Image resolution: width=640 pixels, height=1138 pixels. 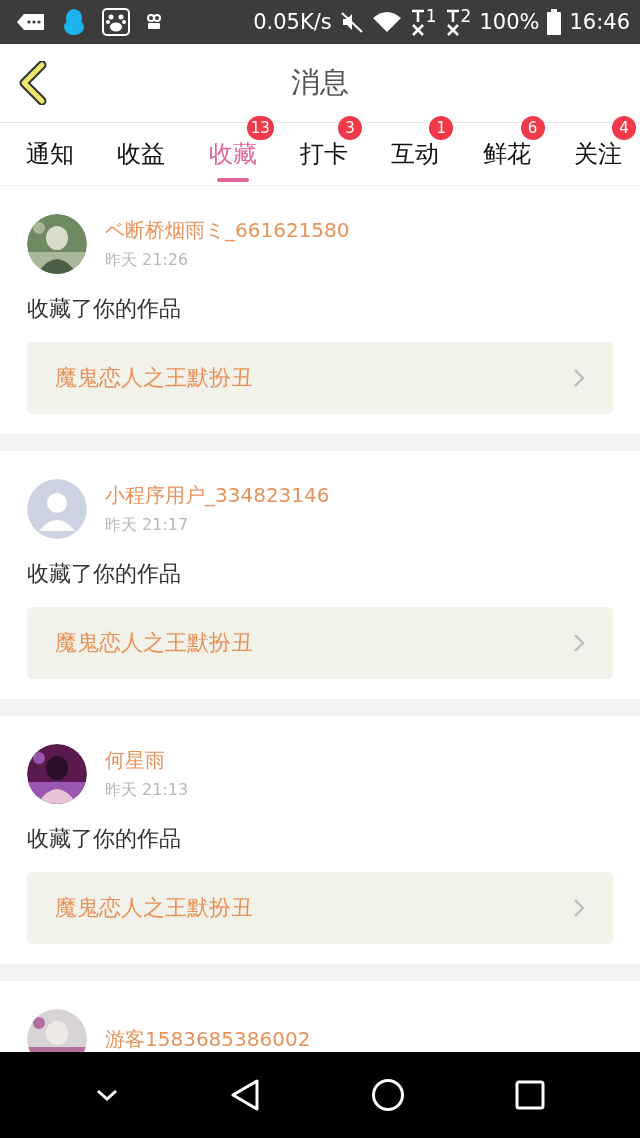 What do you see at coordinates (292, 22) in the screenshot?
I see `network-speed: 0.05K/s` at bounding box center [292, 22].